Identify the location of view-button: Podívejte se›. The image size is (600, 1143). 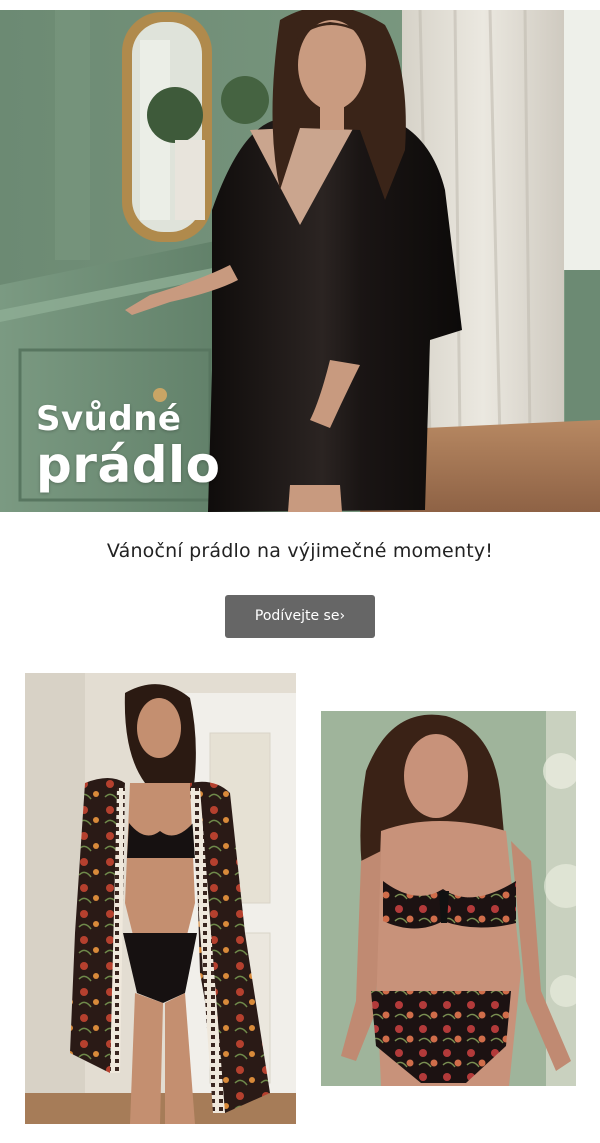
(300, 616).